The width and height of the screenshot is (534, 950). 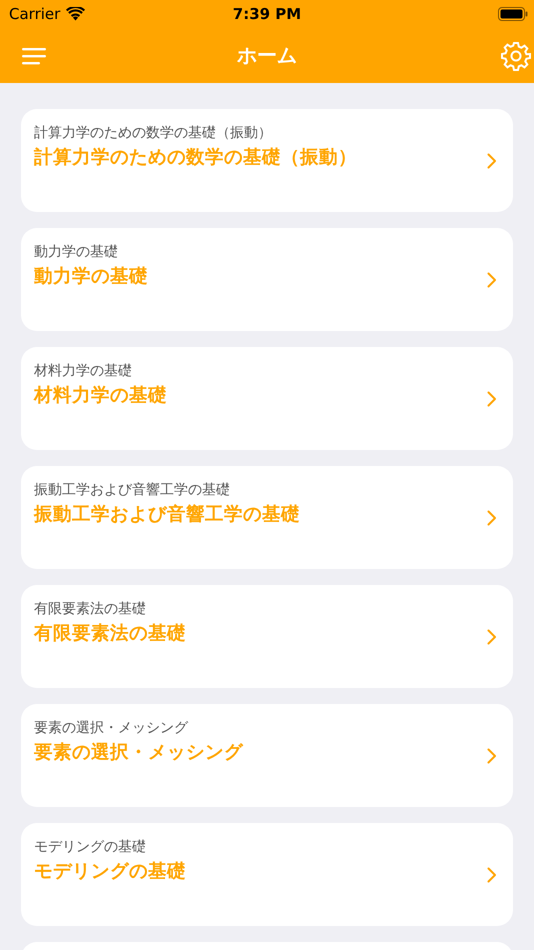 I want to click on card-title: 動力学の基礎, so click(x=91, y=277).